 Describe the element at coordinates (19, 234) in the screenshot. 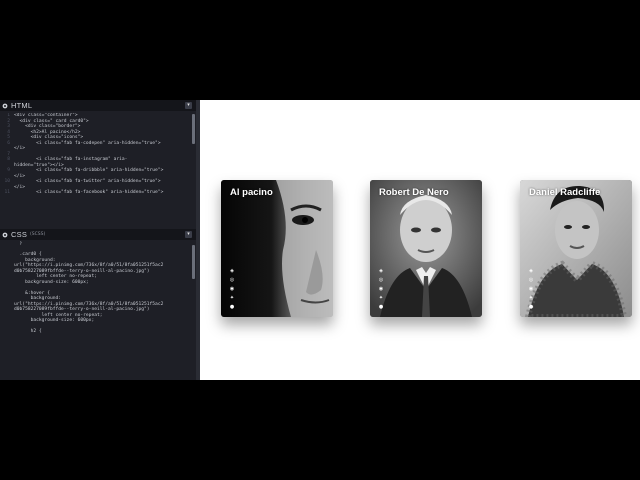

I see `css-panel-title: CSS` at that location.